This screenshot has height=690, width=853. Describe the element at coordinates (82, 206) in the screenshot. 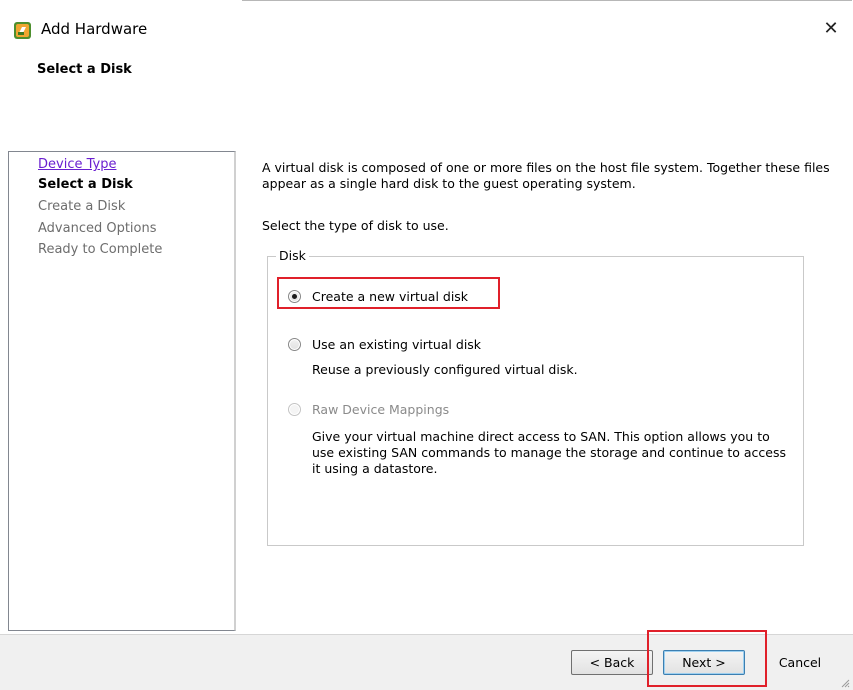

I see `nav-step-create-disk: Create a Disk` at that location.